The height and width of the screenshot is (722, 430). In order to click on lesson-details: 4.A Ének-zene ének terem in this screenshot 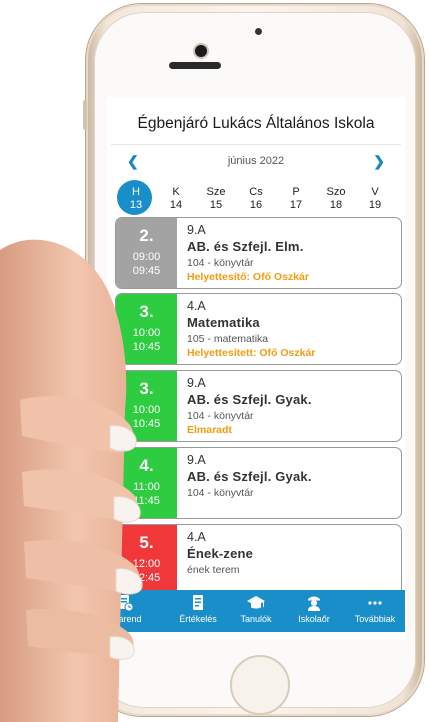, I will do `click(291, 553)`.